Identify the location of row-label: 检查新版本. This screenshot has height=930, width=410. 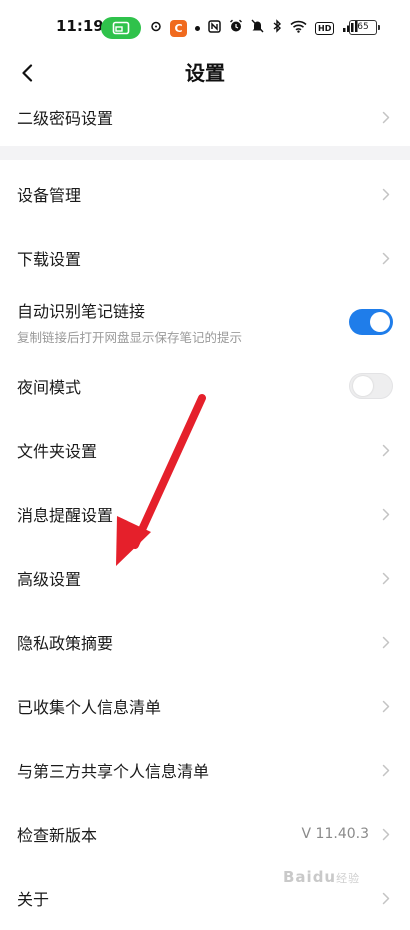
(57, 835).